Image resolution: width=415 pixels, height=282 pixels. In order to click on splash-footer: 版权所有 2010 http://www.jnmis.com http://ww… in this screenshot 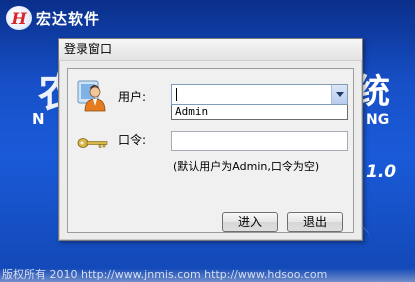, I will do `click(207, 275)`.